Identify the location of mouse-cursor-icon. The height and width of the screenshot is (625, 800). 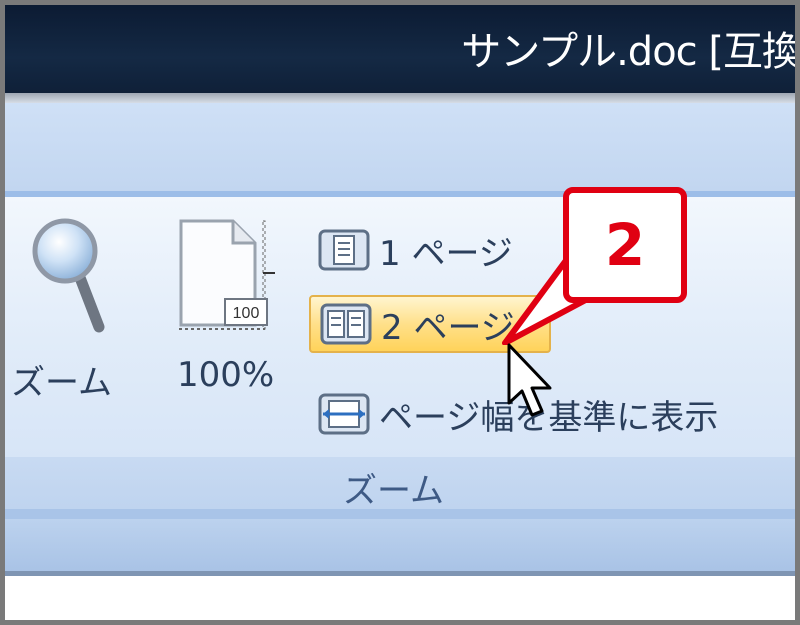
(529, 380).